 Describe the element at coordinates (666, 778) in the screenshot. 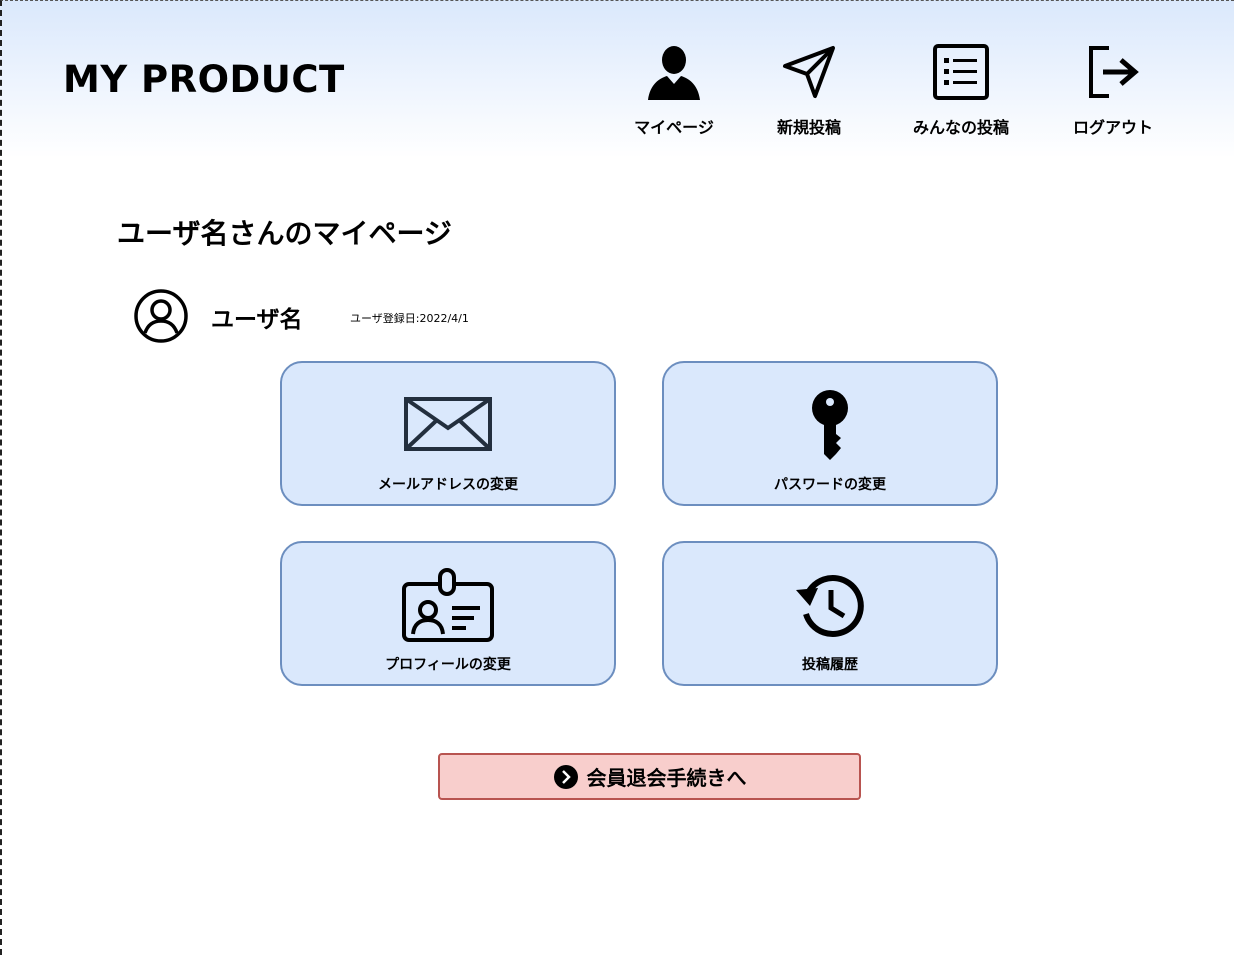

I see `withdraw-label: 会員退会手続きへ` at that location.